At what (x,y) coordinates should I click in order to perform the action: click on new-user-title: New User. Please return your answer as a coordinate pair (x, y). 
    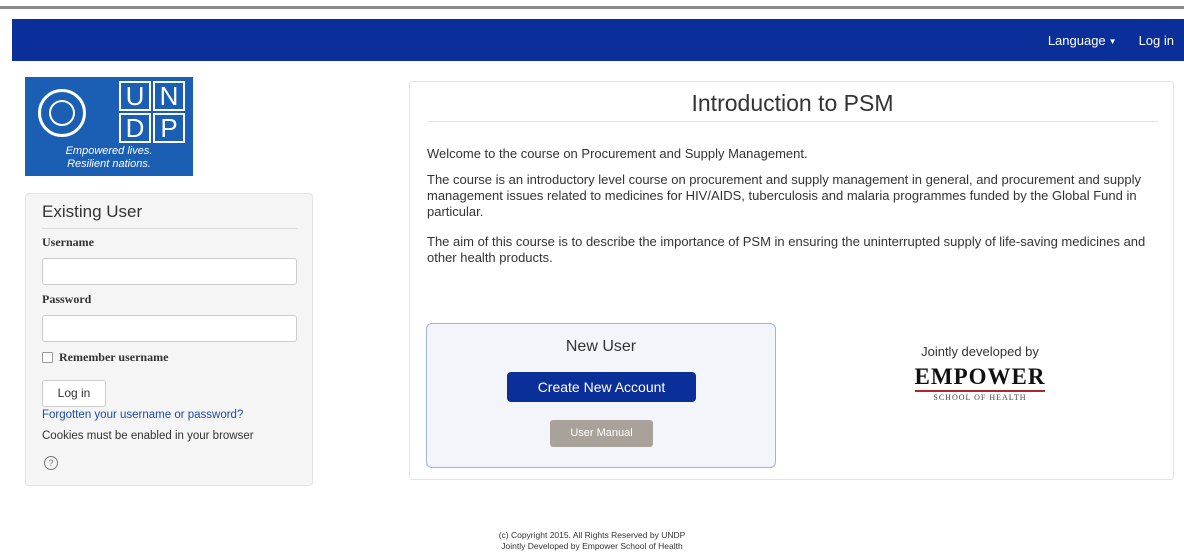
    Looking at the image, I should click on (601, 346).